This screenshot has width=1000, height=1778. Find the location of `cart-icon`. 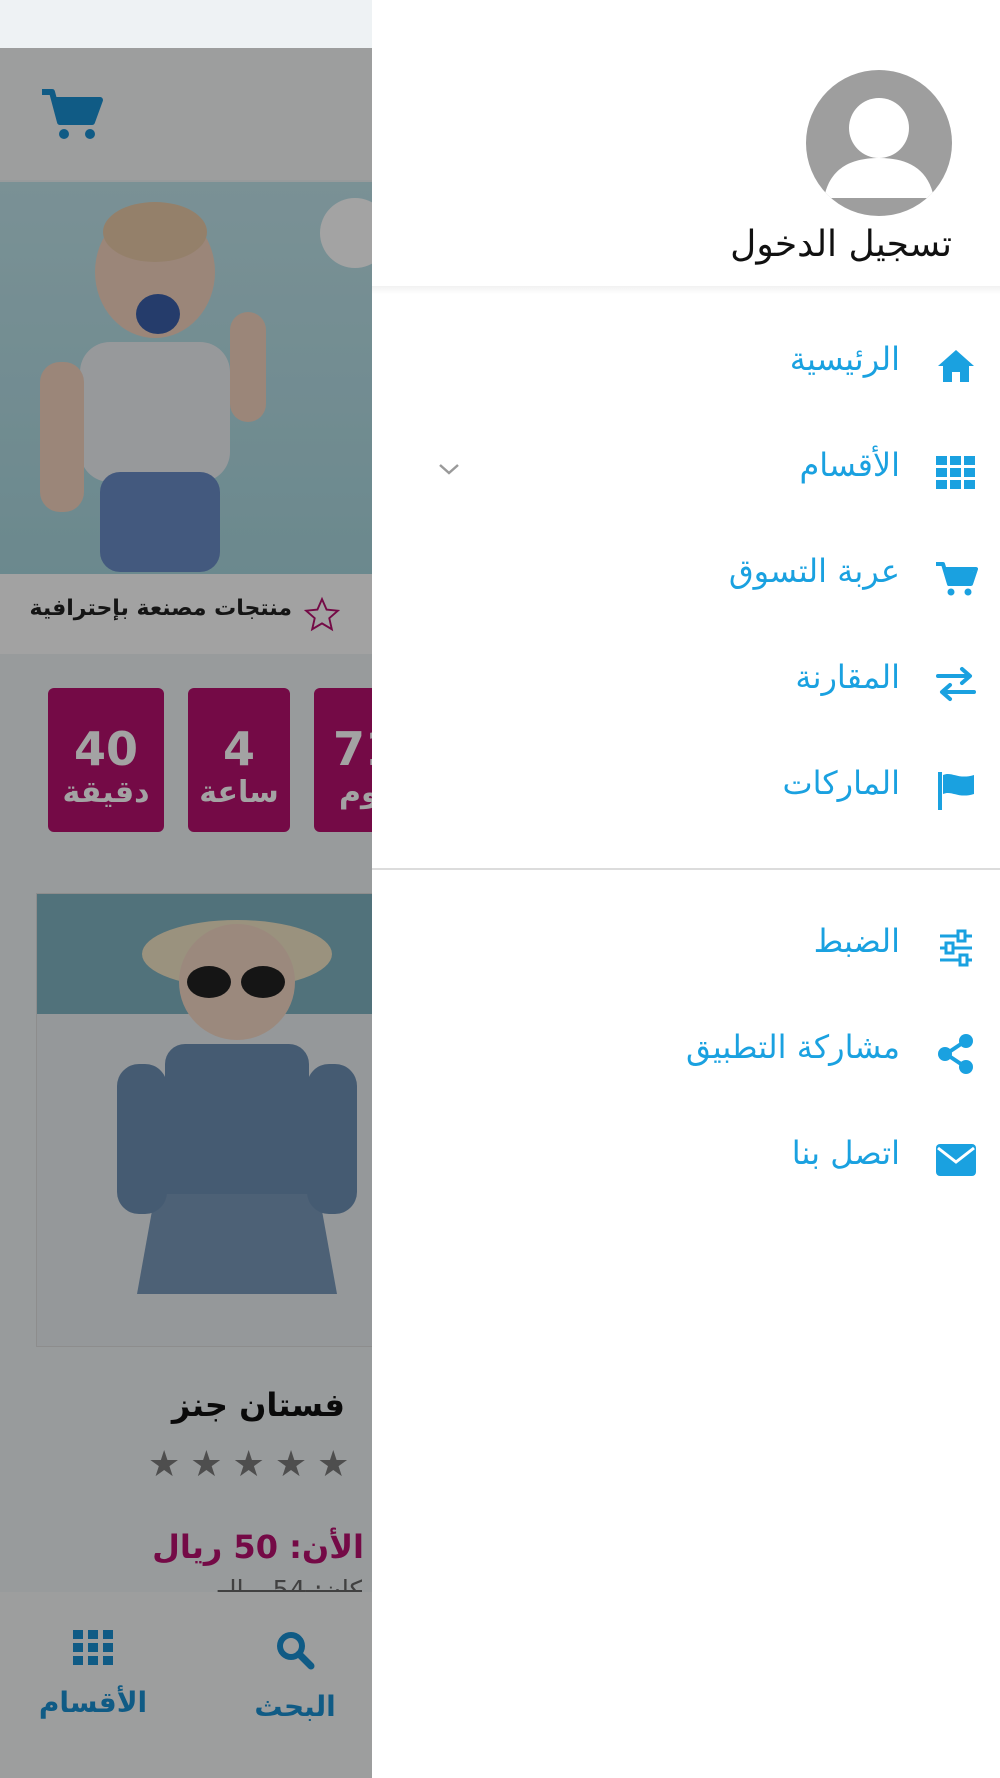

cart-icon is located at coordinates (957, 579).